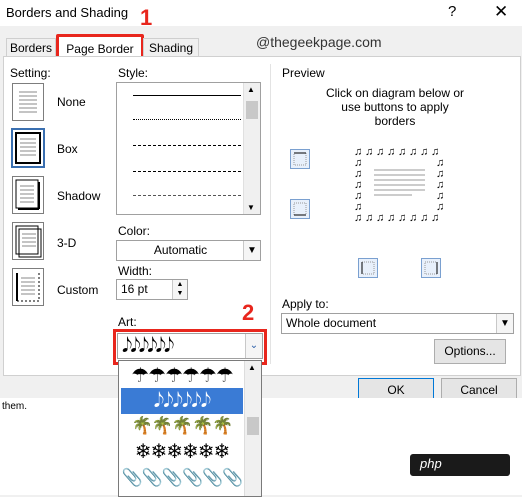  Describe the element at coordinates (270, 214) in the screenshot. I see `column-divider` at that location.